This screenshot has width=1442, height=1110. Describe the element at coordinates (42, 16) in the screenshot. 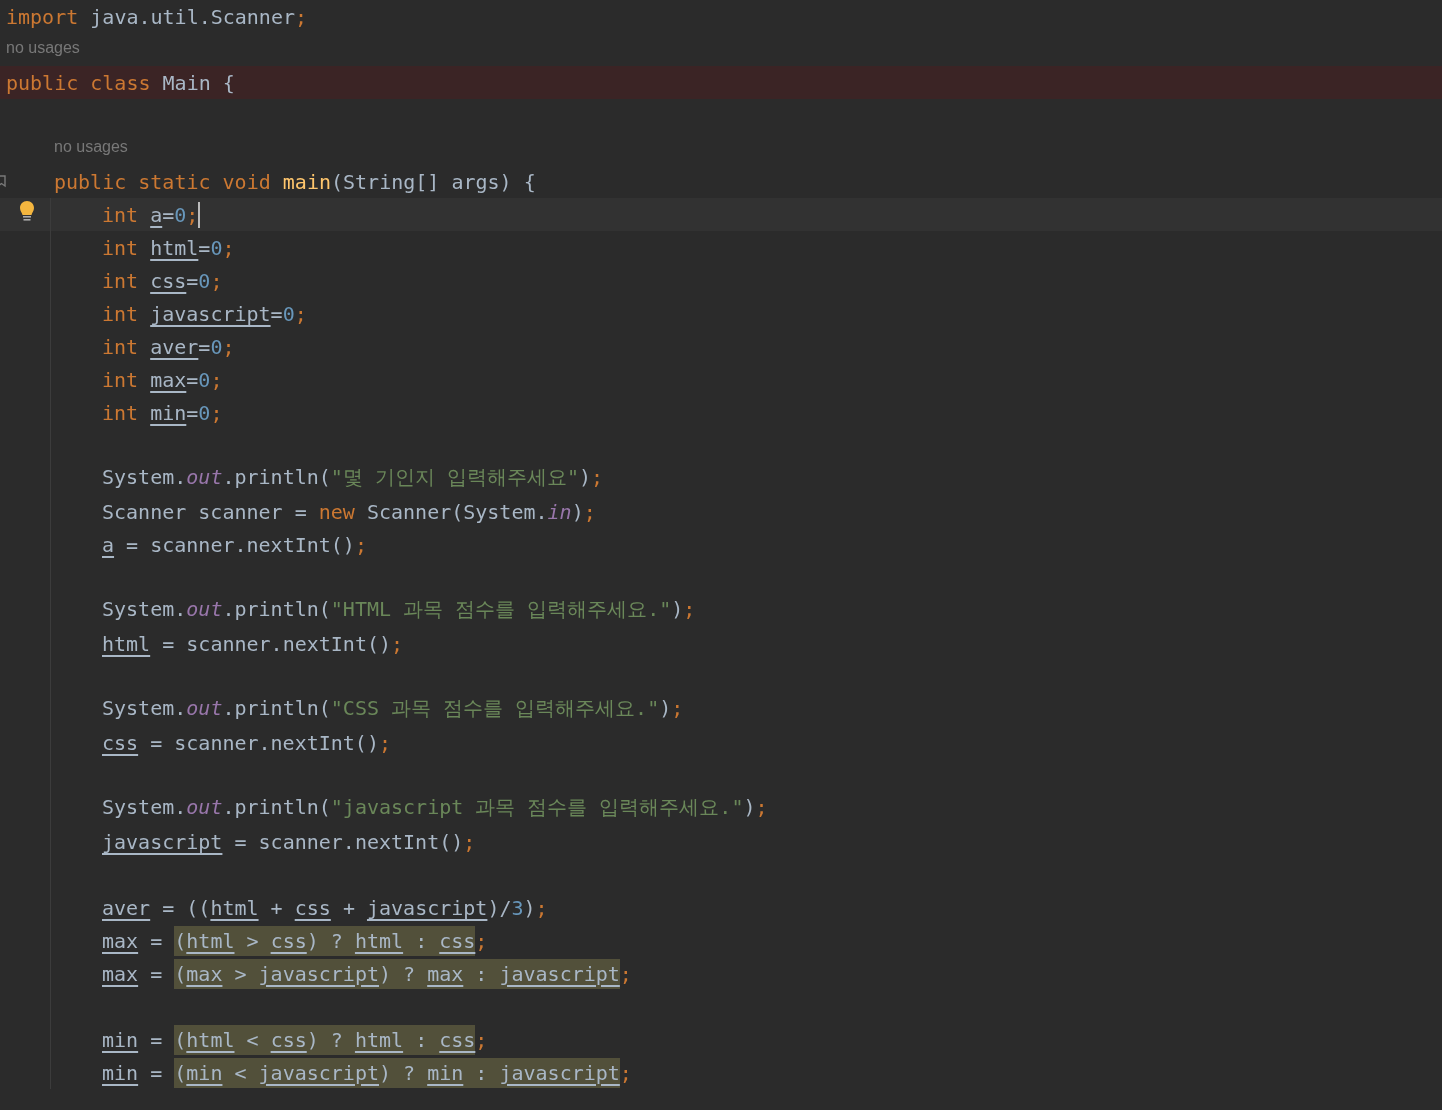

I see `code-keyword: import` at that location.